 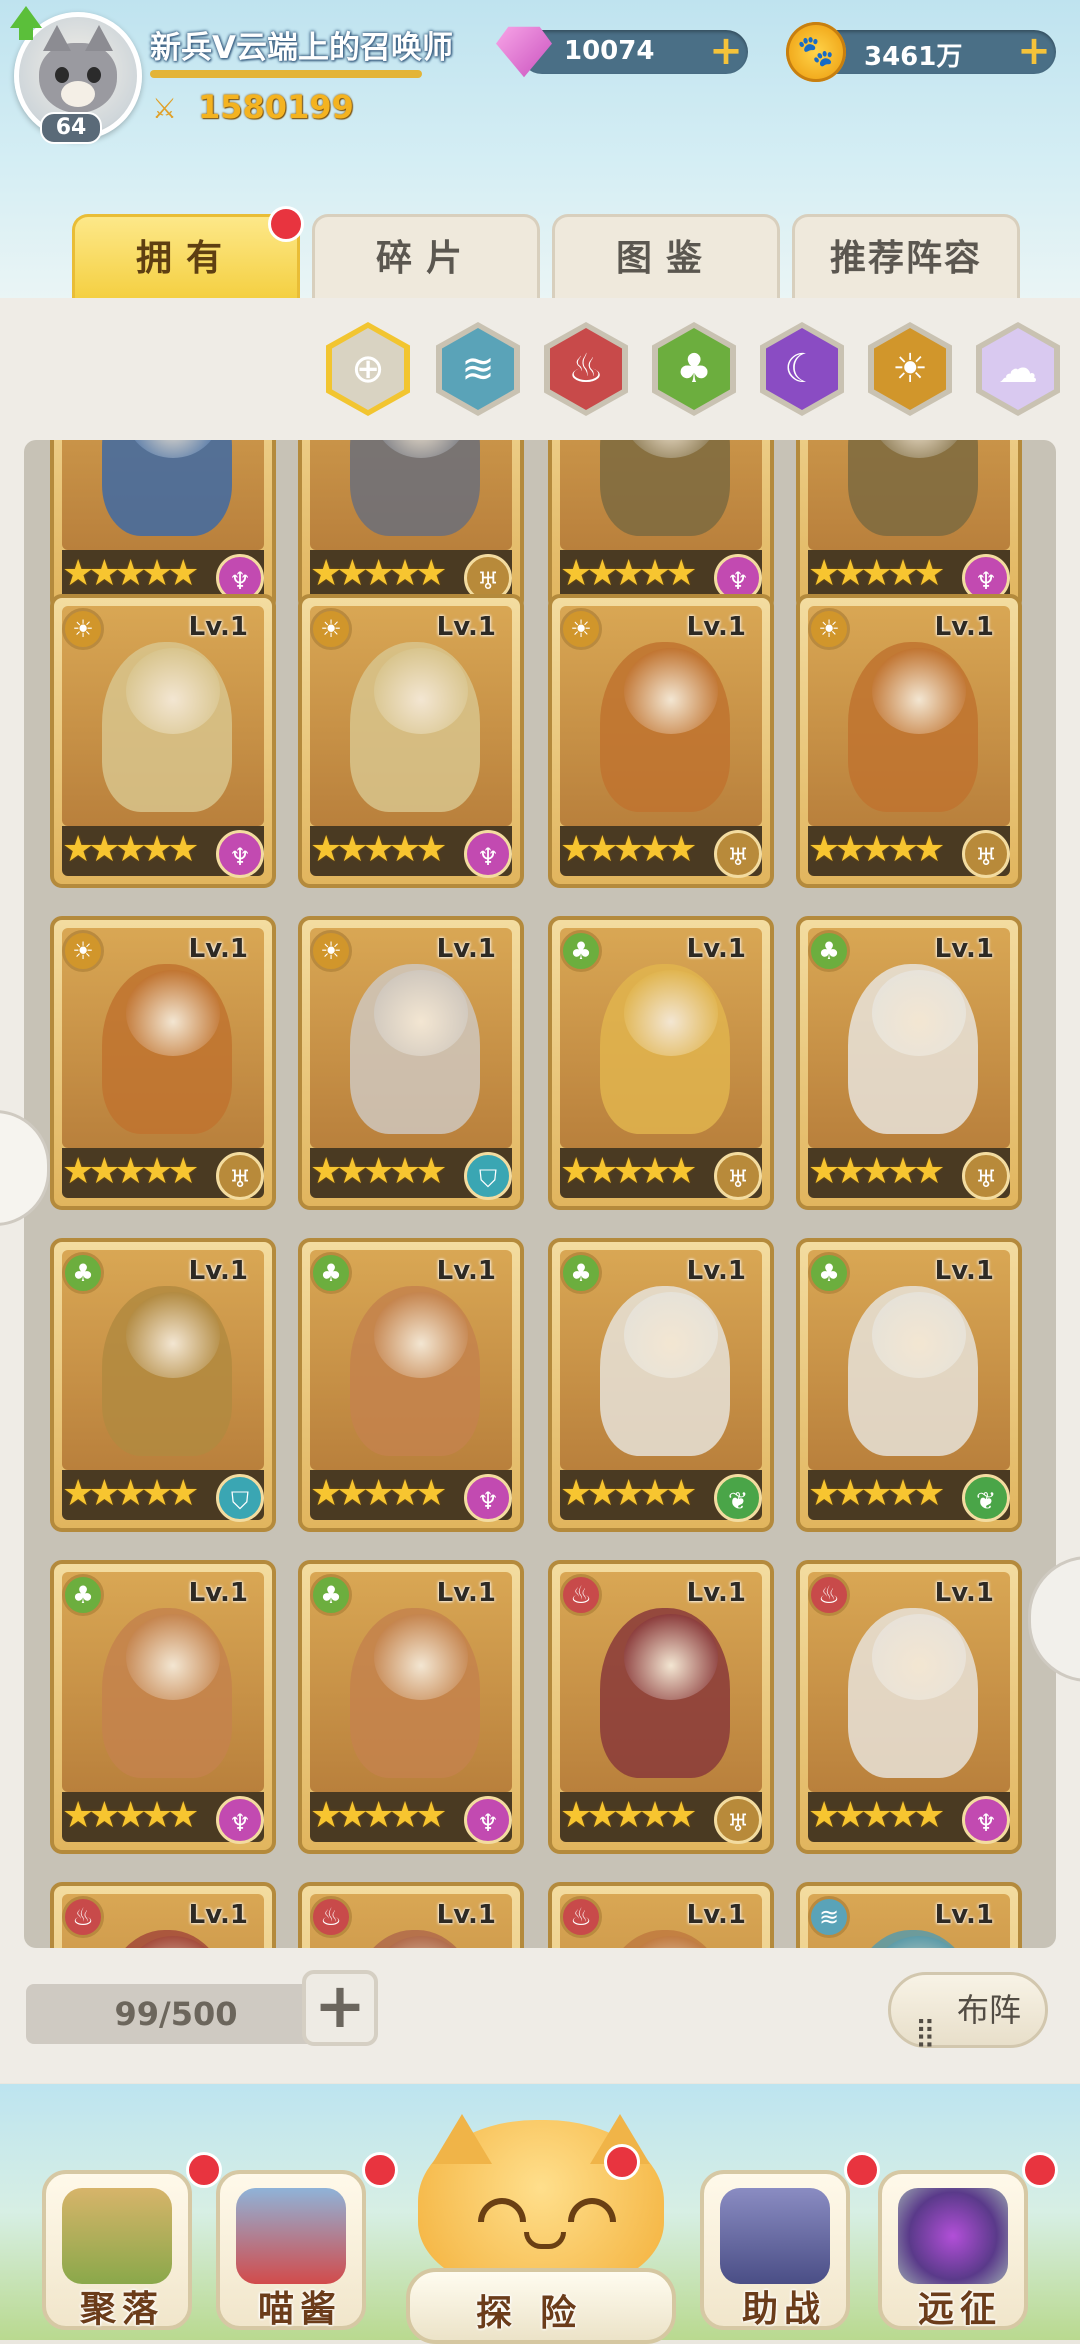 What do you see at coordinates (953, 2236) in the screenshot?
I see `portal-icon` at bounding box center [953, 2236].